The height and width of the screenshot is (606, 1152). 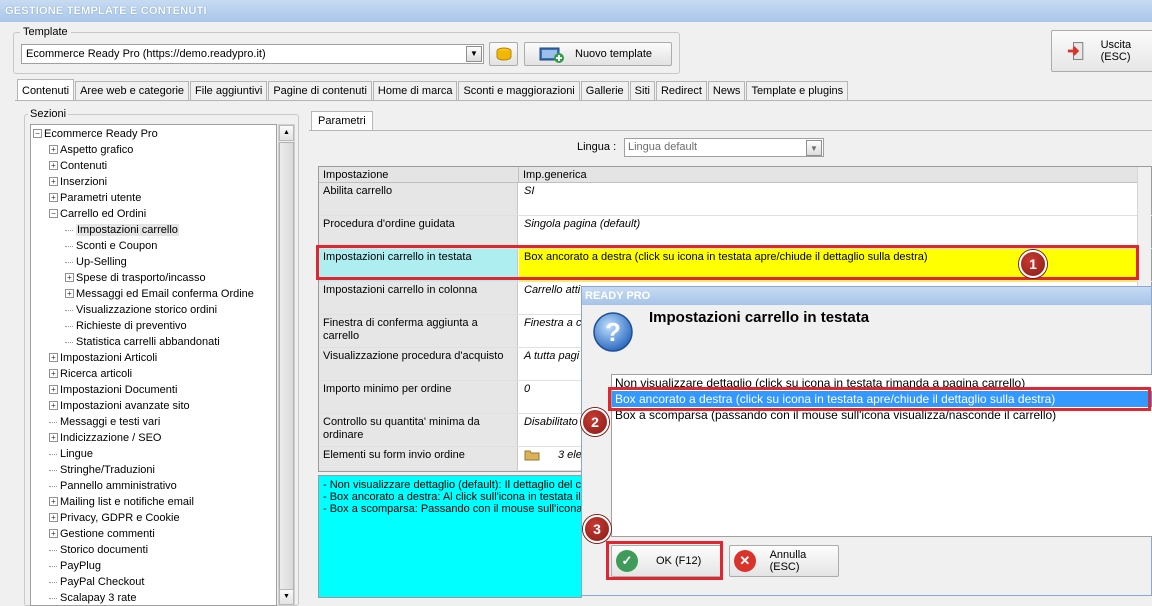 I want to click on tree-item-label: Impostazioni Articoli, so click(x=109, y=358).